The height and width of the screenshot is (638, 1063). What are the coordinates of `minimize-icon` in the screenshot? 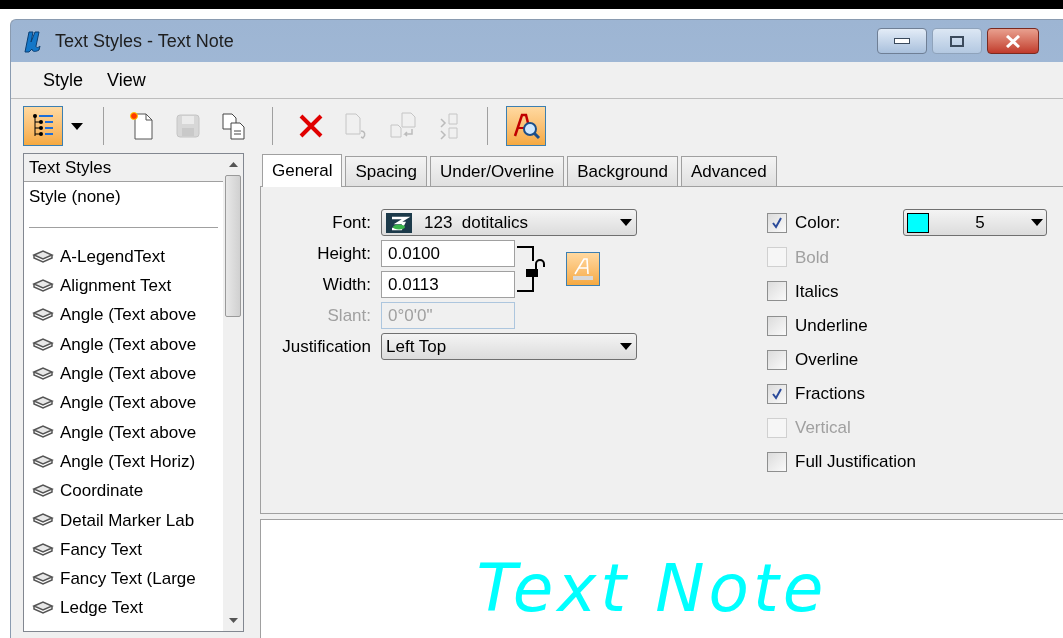 It's located at (902, 41).